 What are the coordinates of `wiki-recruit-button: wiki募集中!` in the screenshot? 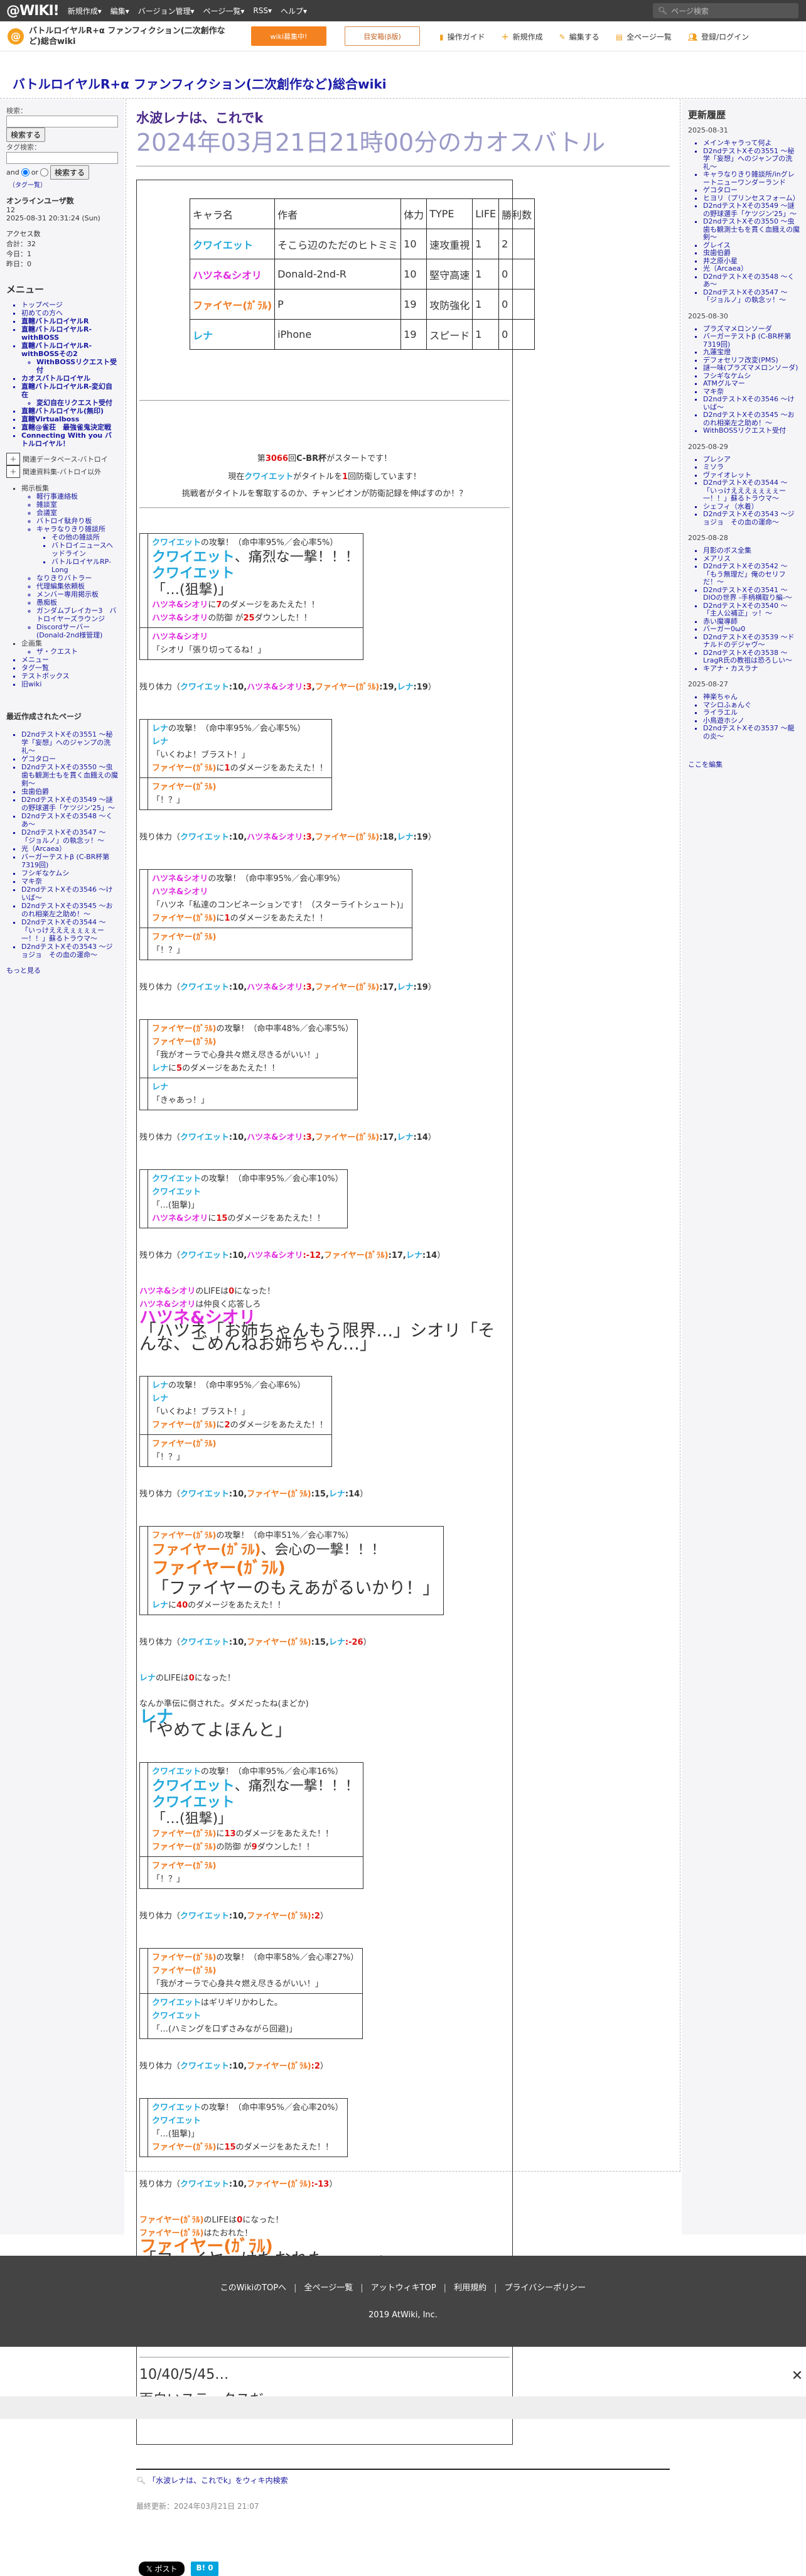 It's located at (288, 36).